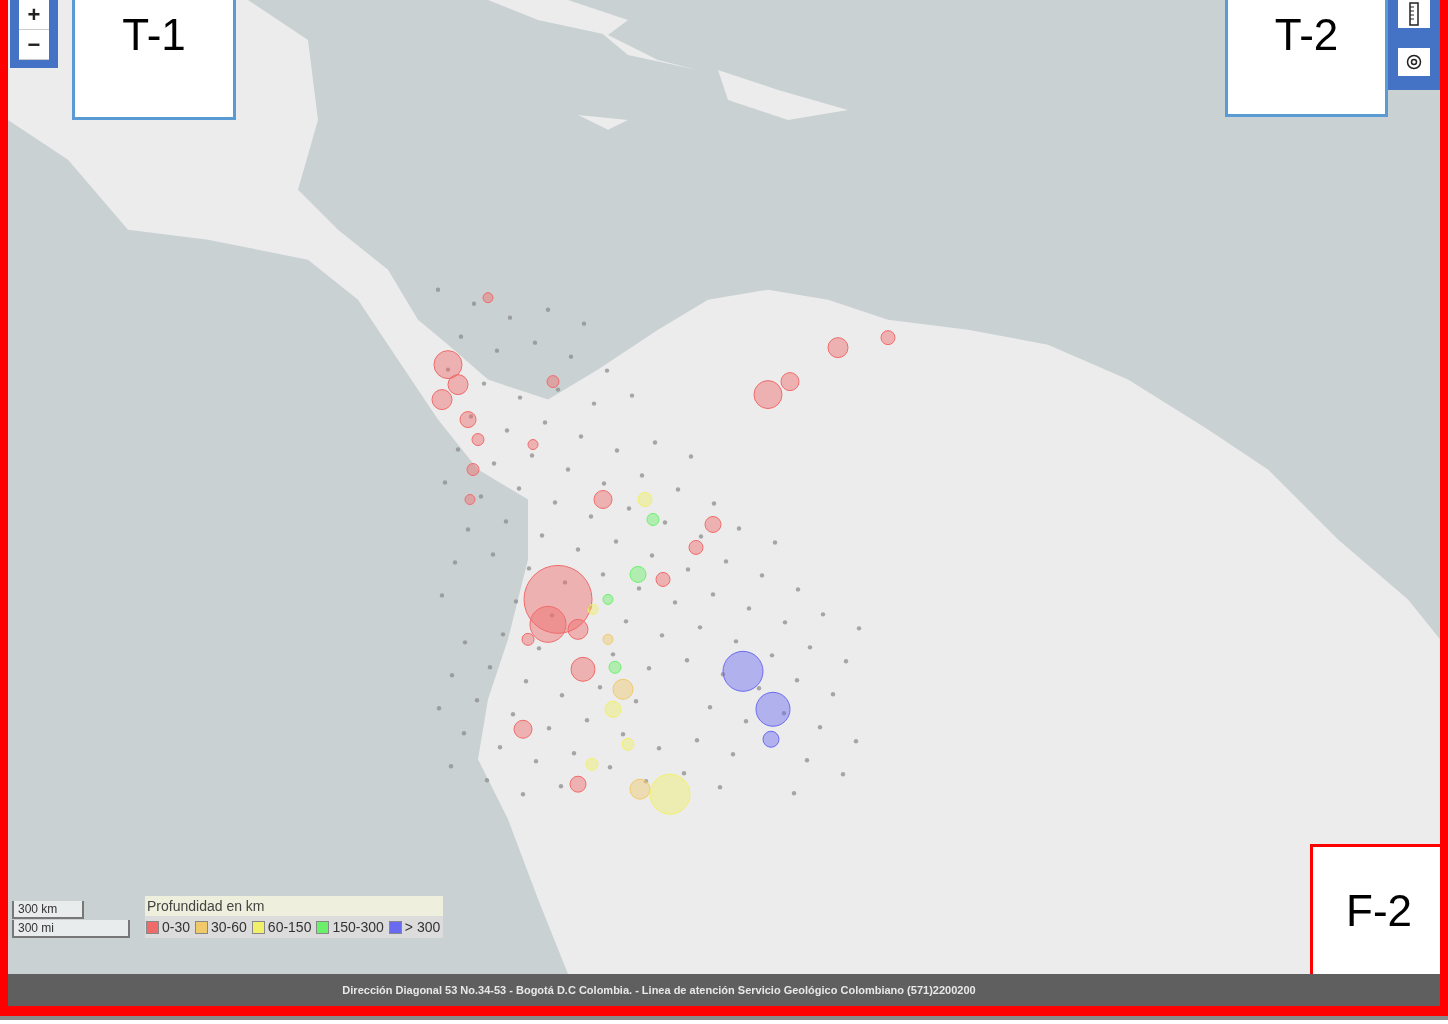 The width and height of the screenshot is (1448, 1024). I want to click on legend-label: 30-60, so click(229, 927).